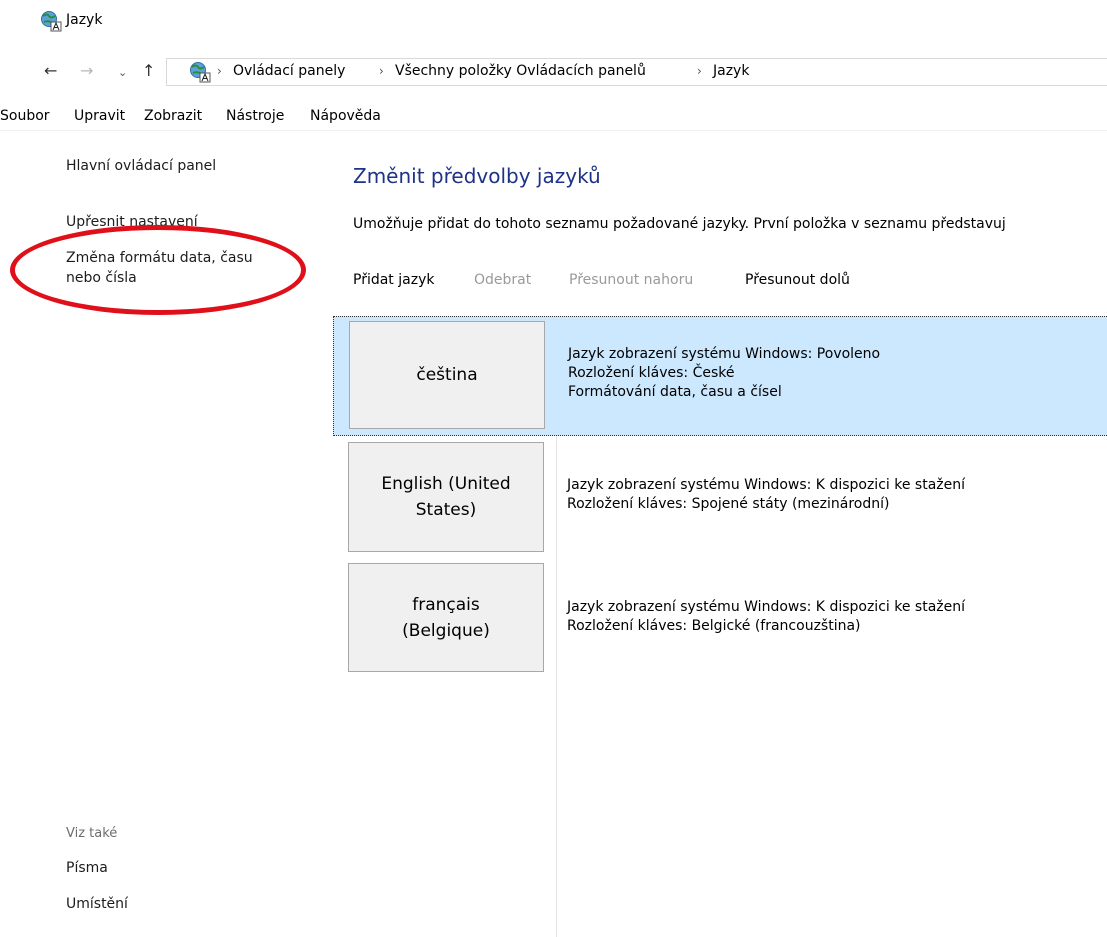 This screenshot has height=937, width=1107. Describe the element at coordinates (173, 116) in the screenshot. I see `menu-view: Zobrazit` at that location.